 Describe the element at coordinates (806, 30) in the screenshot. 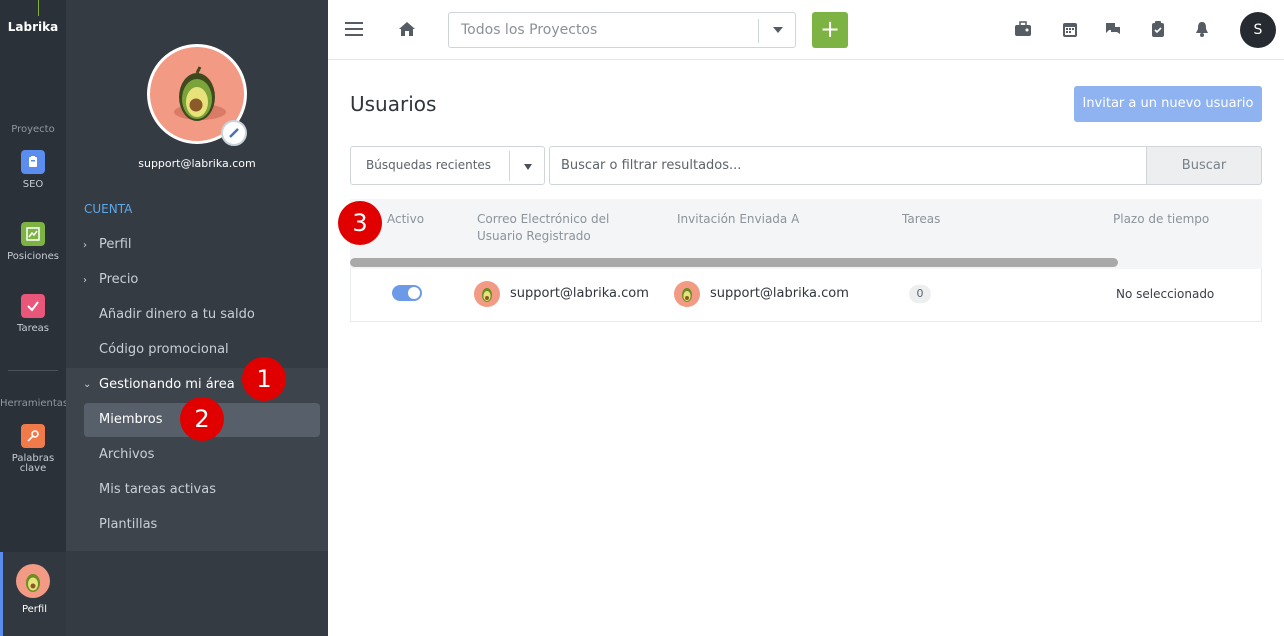

I see `top-bar: Todos los Proyectos + S` at that location.